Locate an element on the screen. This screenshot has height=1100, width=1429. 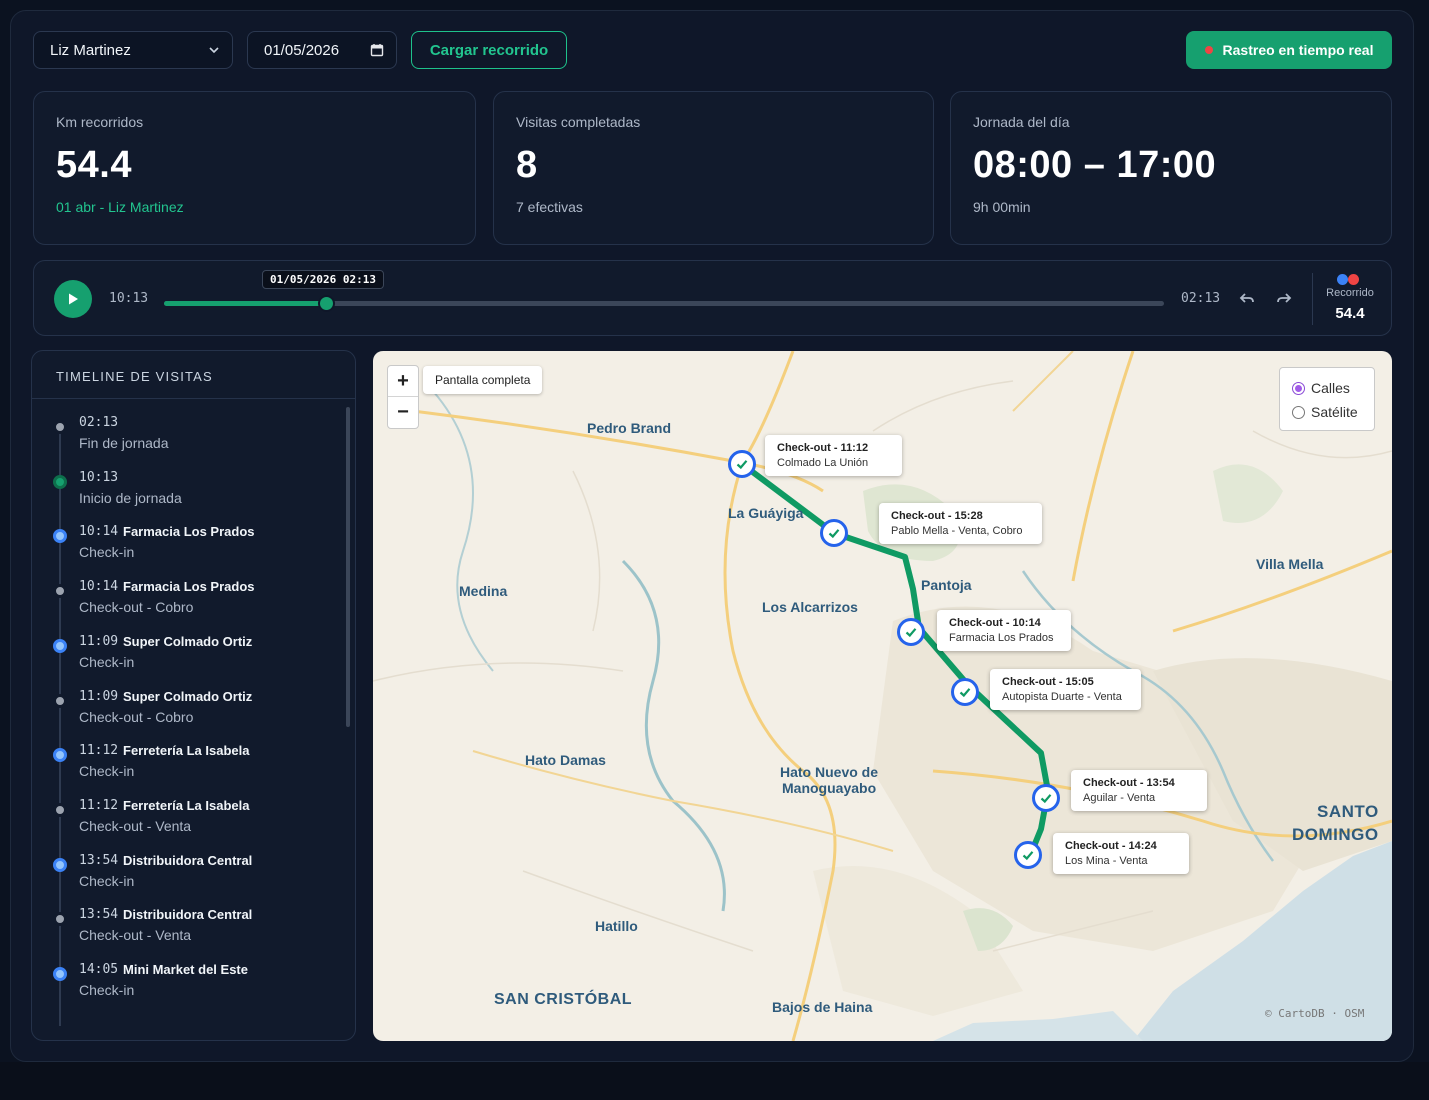
end-dot-icon is located at coordinates (60, 427).